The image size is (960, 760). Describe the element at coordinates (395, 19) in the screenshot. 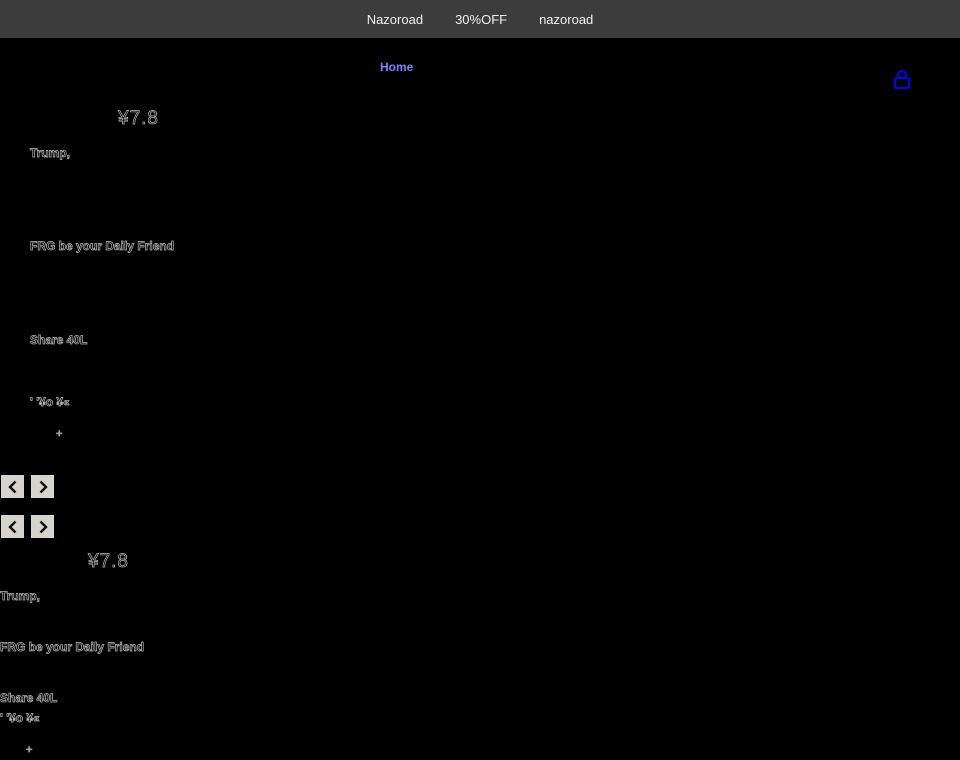

I see `announcement-item-brand: Nazoroad` at that location.